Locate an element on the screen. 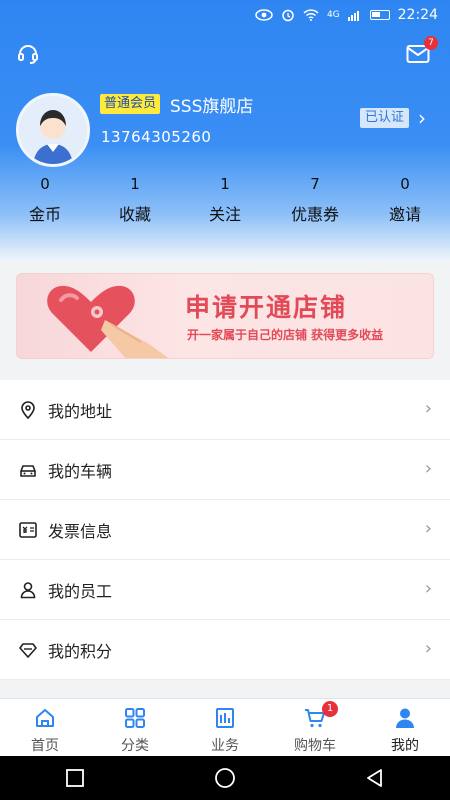 The image size is (450, 800). battery-icon is located at coordinates (379, 15).